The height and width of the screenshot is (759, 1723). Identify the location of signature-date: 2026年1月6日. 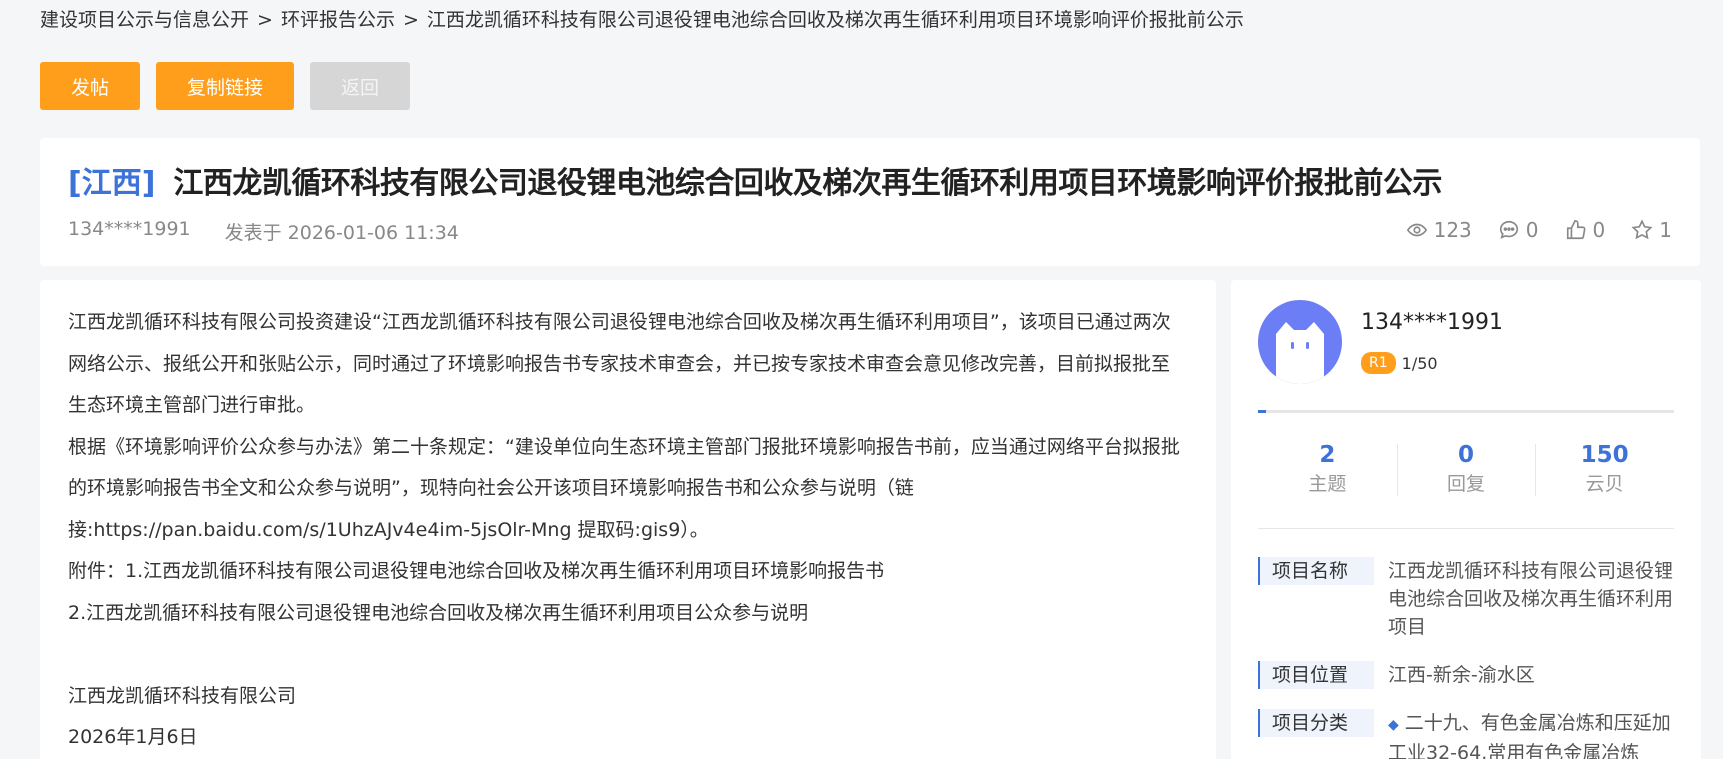
(133, 737).